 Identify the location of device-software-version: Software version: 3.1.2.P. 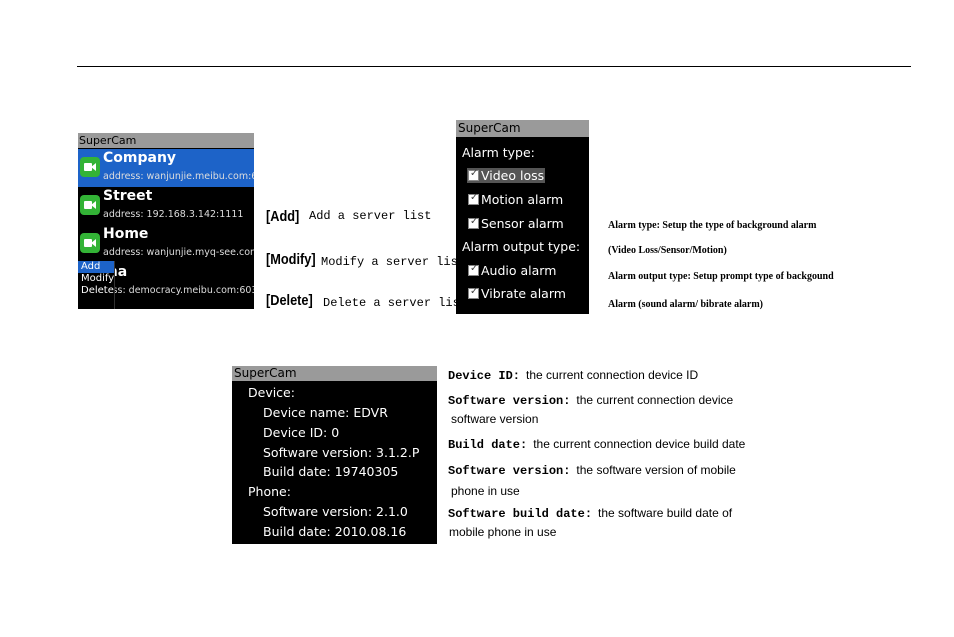
(341, 452).